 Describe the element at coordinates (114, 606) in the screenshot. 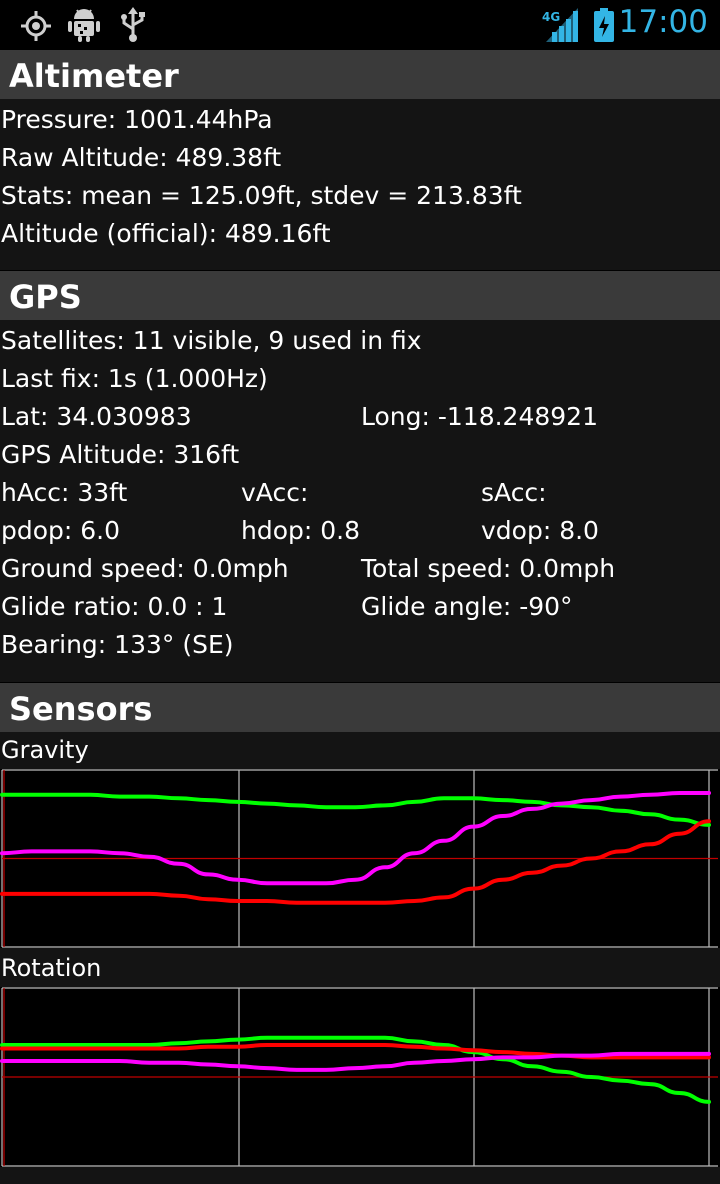

I see `glide-ratio-value: Glide ratio: 0.0 : 1` at that location.